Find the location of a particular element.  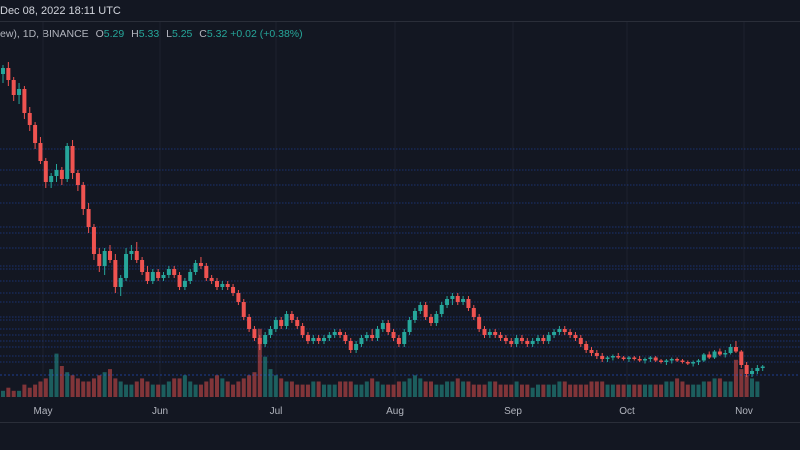

top-bar: Dec 08, 2022 18:11 UTC is located at coordinates (400, 11).